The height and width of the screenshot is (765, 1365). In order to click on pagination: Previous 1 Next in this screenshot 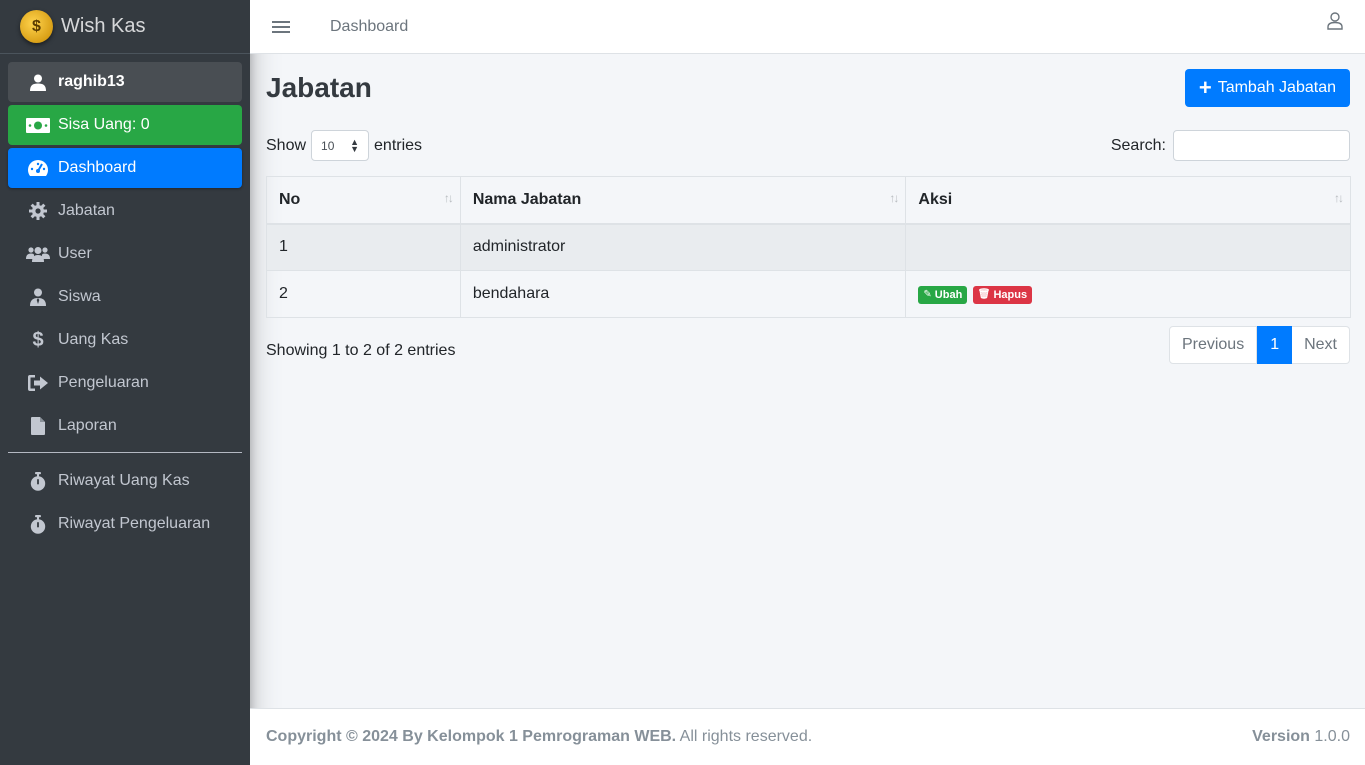, I will do `click(1259, 345)`.